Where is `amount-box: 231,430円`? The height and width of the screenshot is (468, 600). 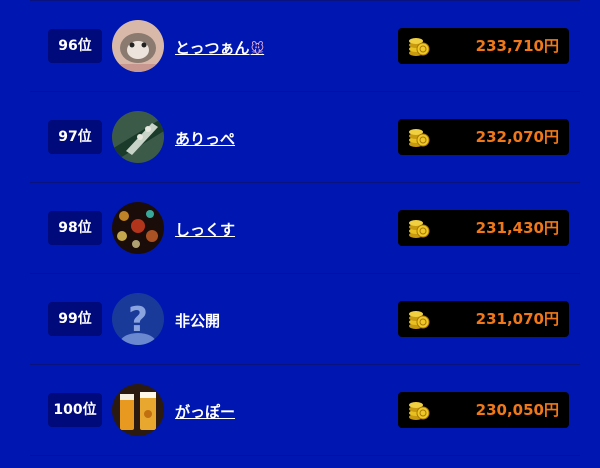
amount-box: 231,430円 is located at coordinates (483, 228).